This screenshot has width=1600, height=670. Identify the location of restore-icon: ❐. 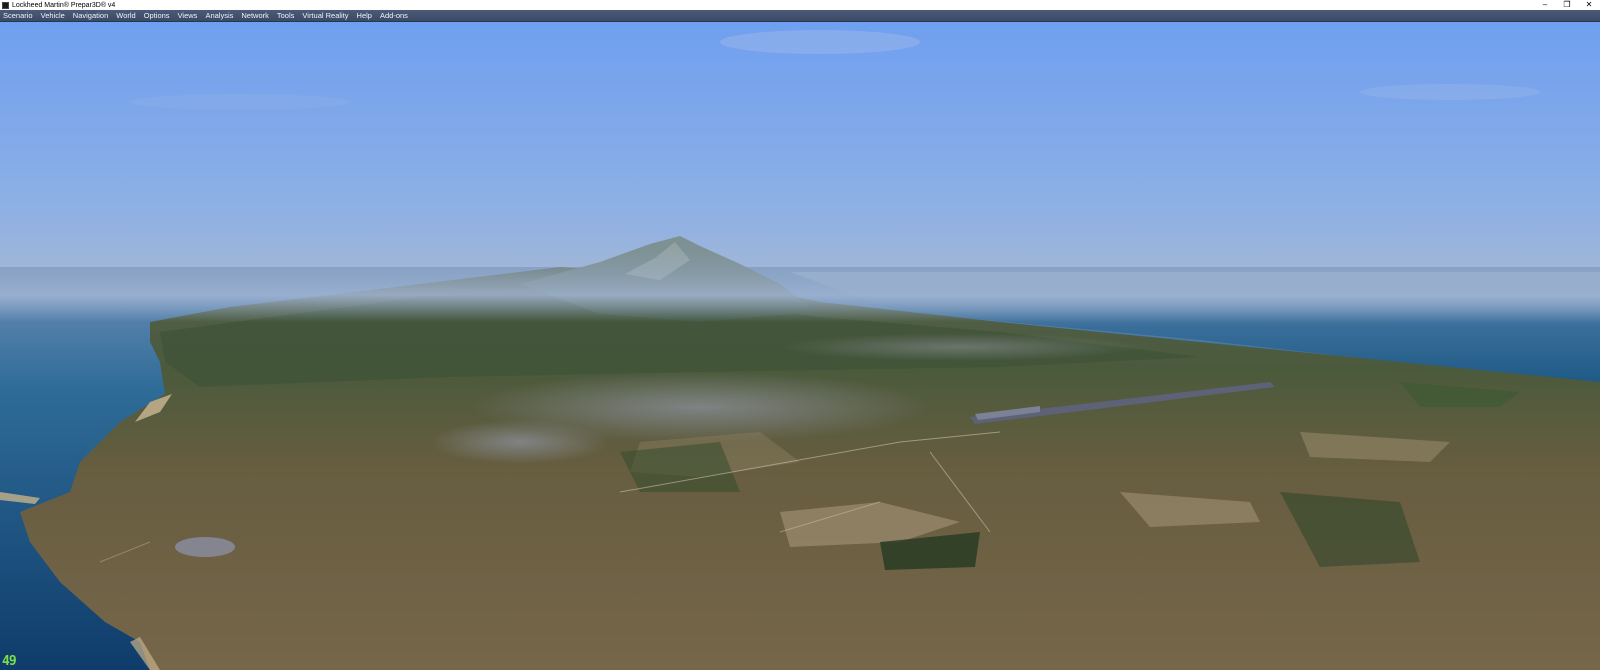
(1567, 5).